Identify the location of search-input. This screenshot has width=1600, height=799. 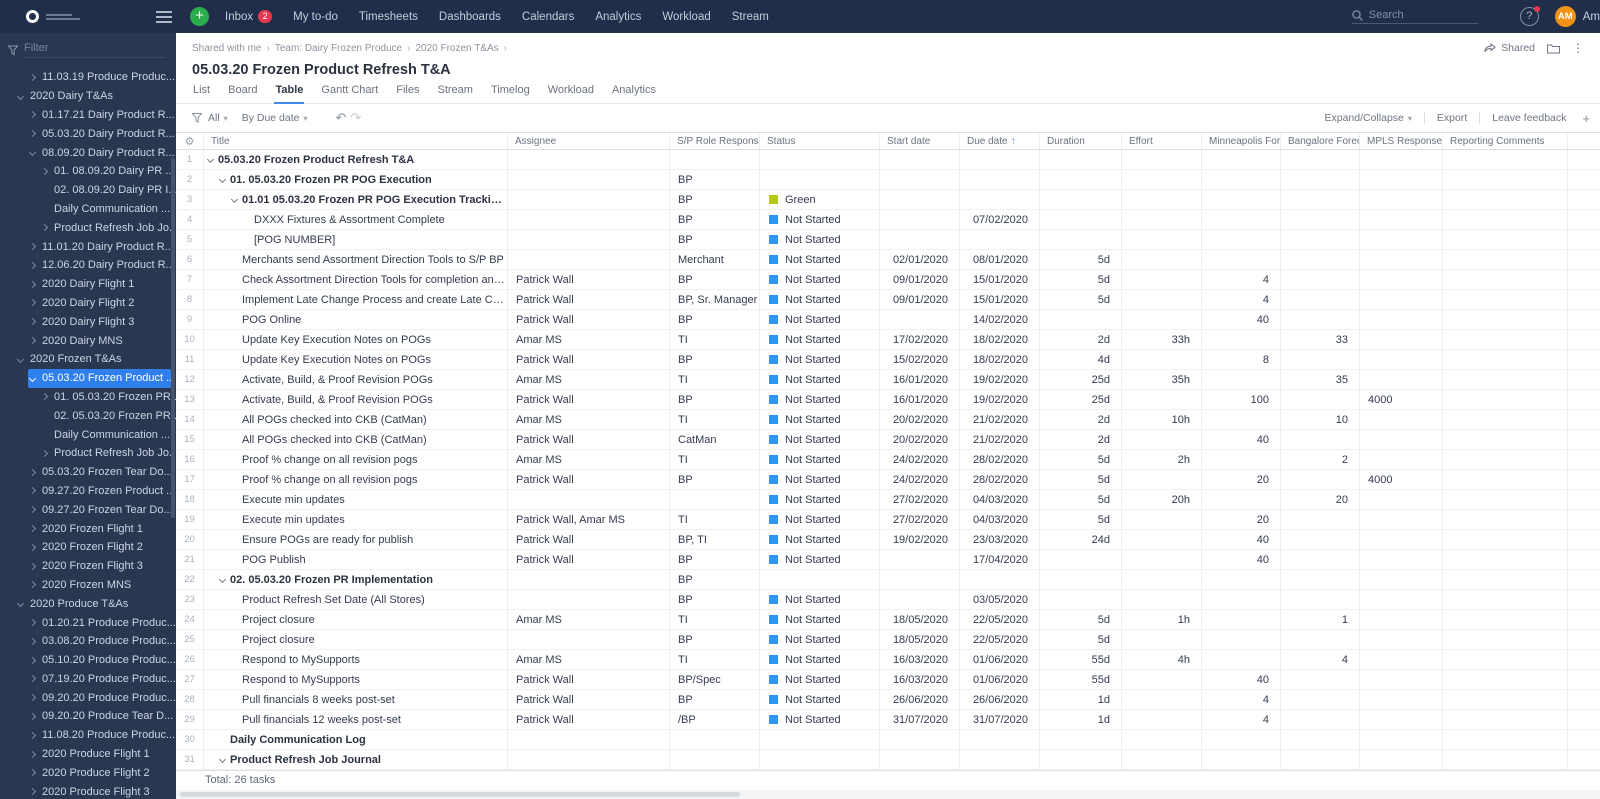
(1418, 15).